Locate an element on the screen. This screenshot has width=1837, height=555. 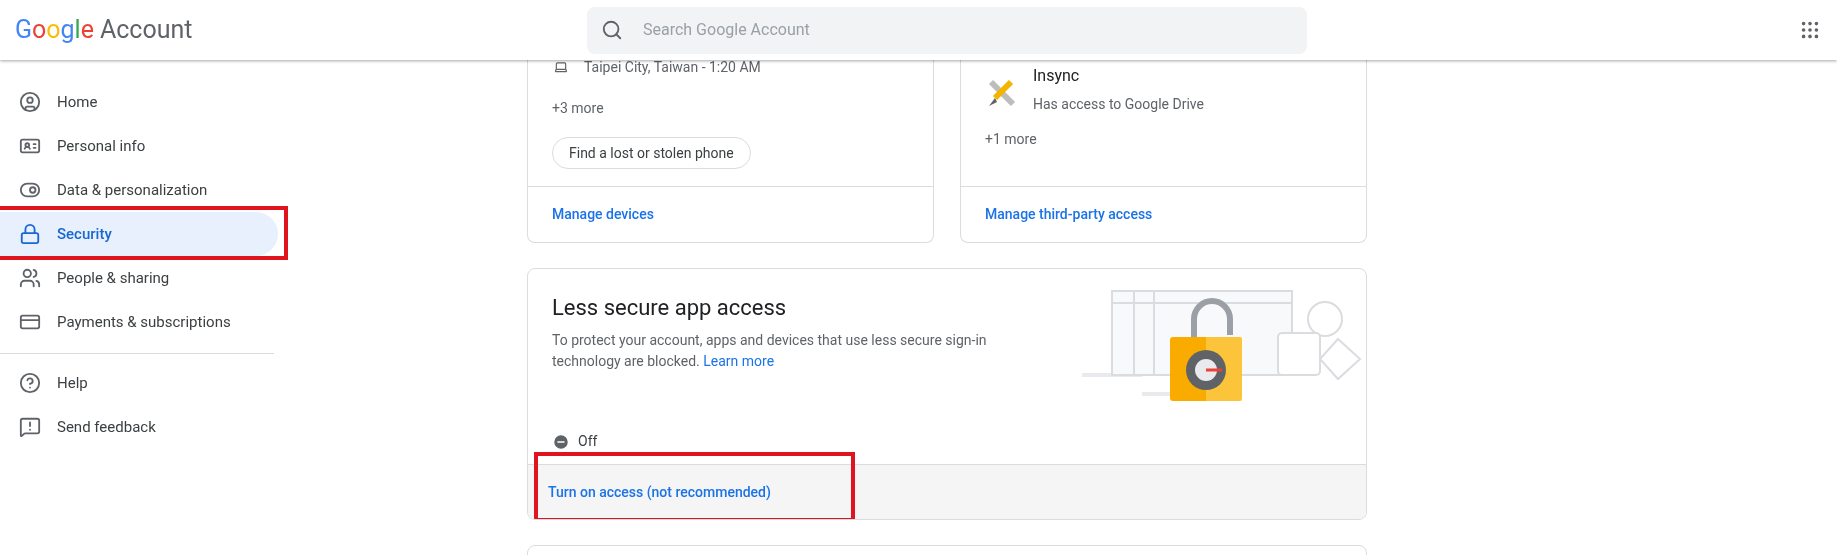
sidebar-item: Payments & subscriptions is located at coordinates (139, 322).